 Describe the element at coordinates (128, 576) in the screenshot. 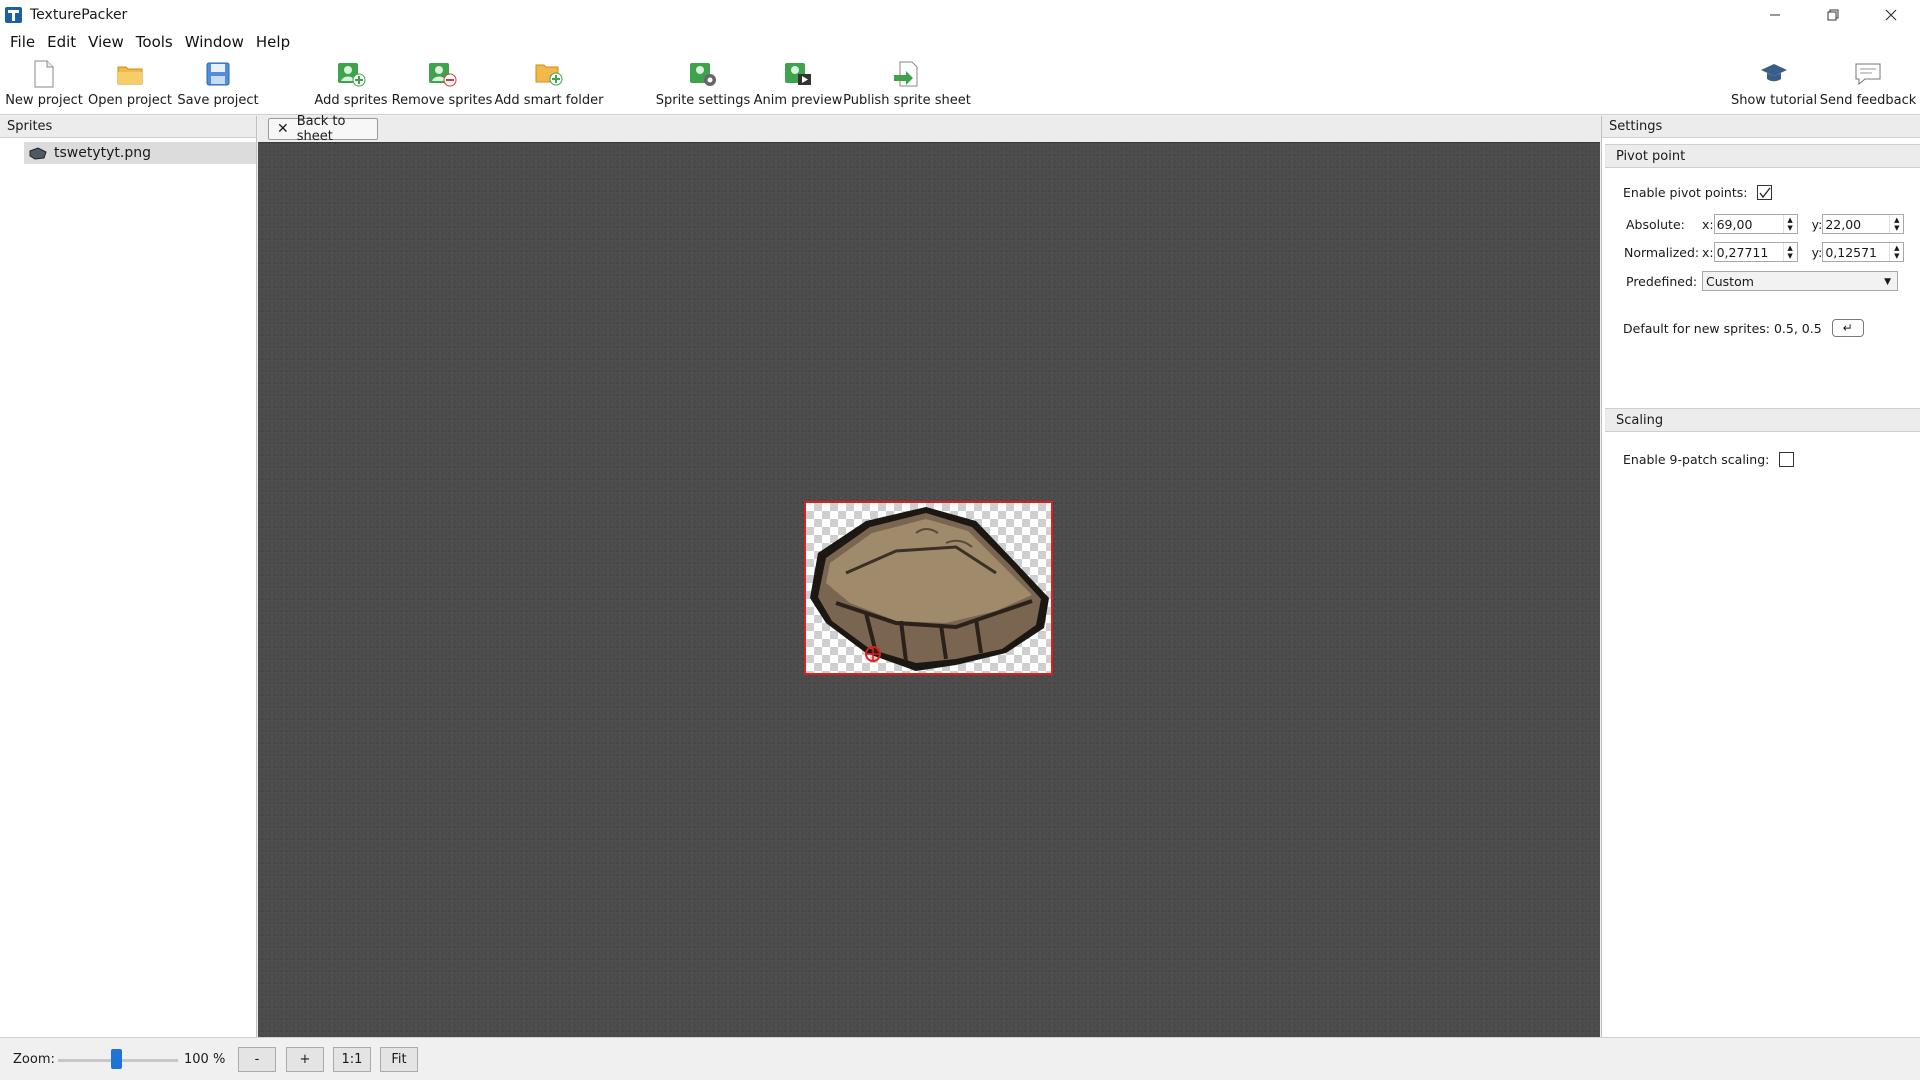

I see `sprites-panel: Sprites tswetytyt.png` at that location.